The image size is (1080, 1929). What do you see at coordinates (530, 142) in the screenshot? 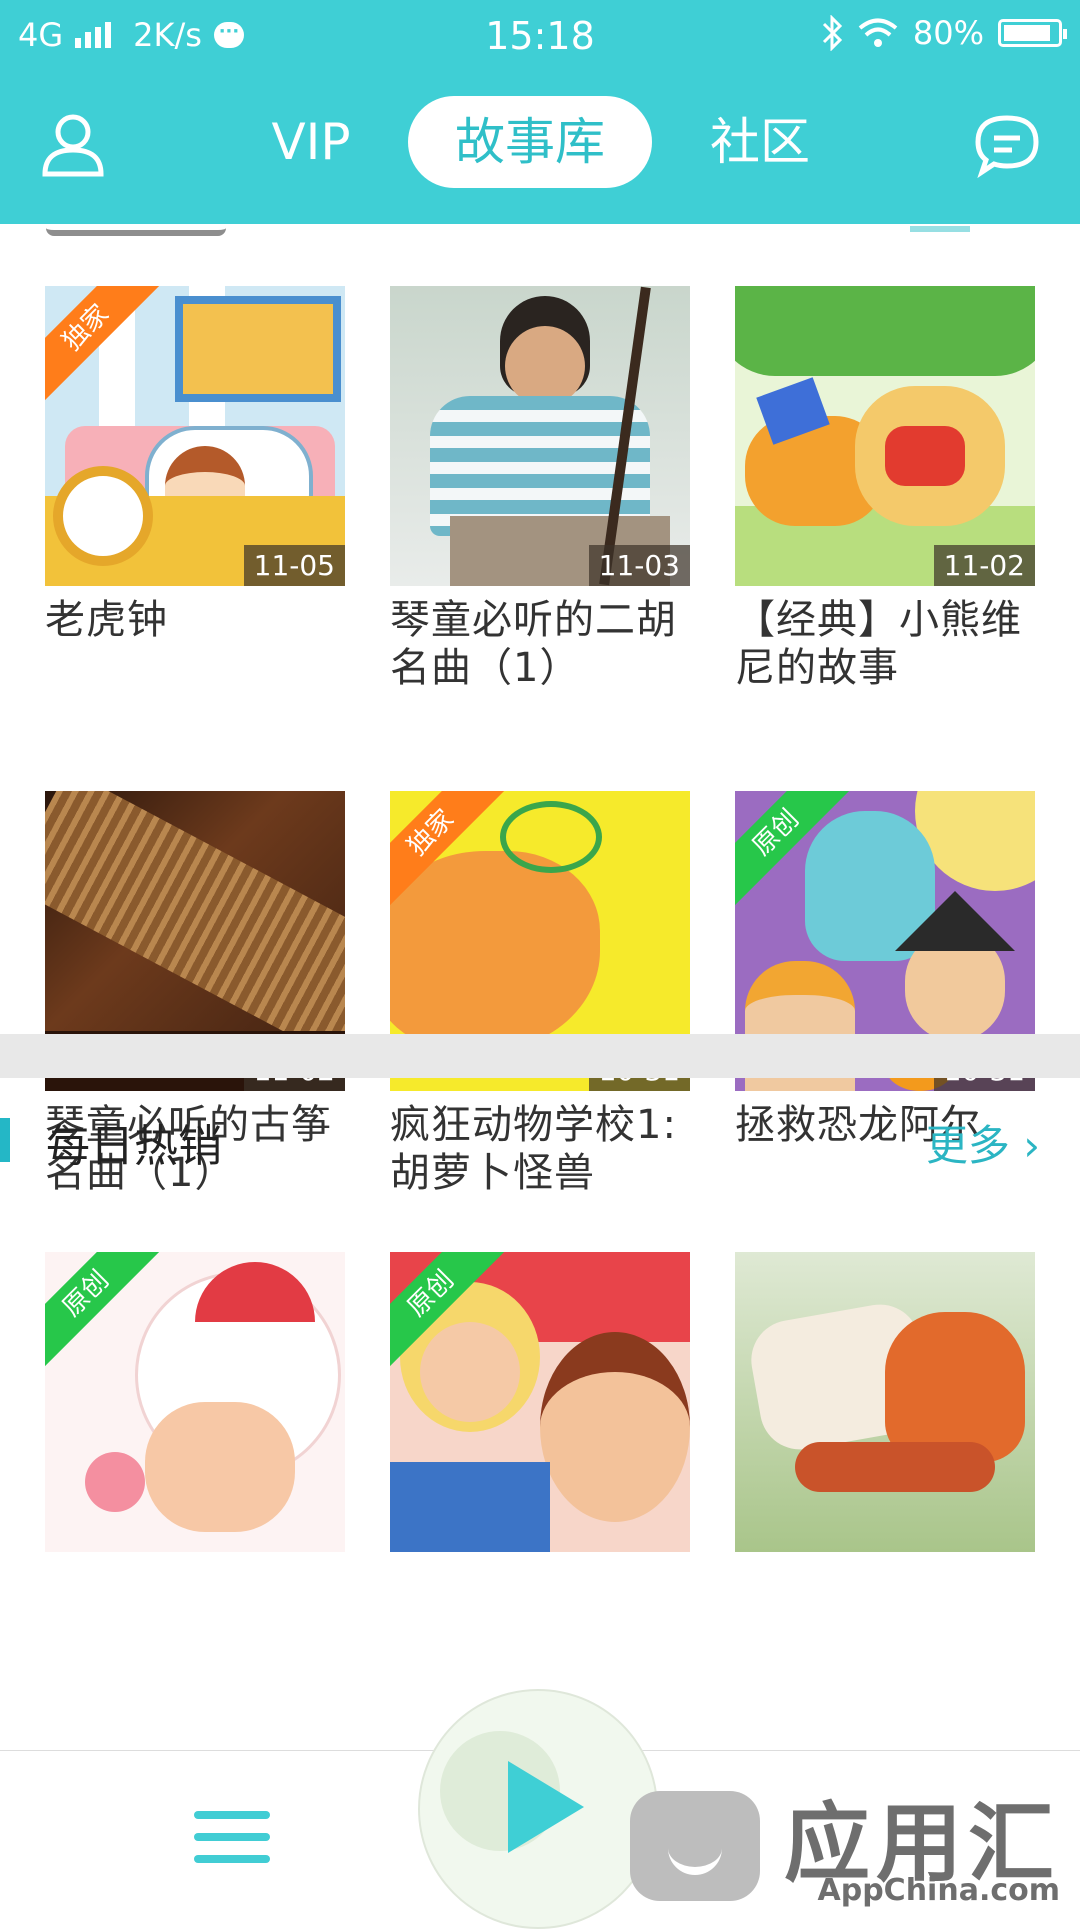
I see `tab-story-library: 故事库` at bounding box center [530, 142].